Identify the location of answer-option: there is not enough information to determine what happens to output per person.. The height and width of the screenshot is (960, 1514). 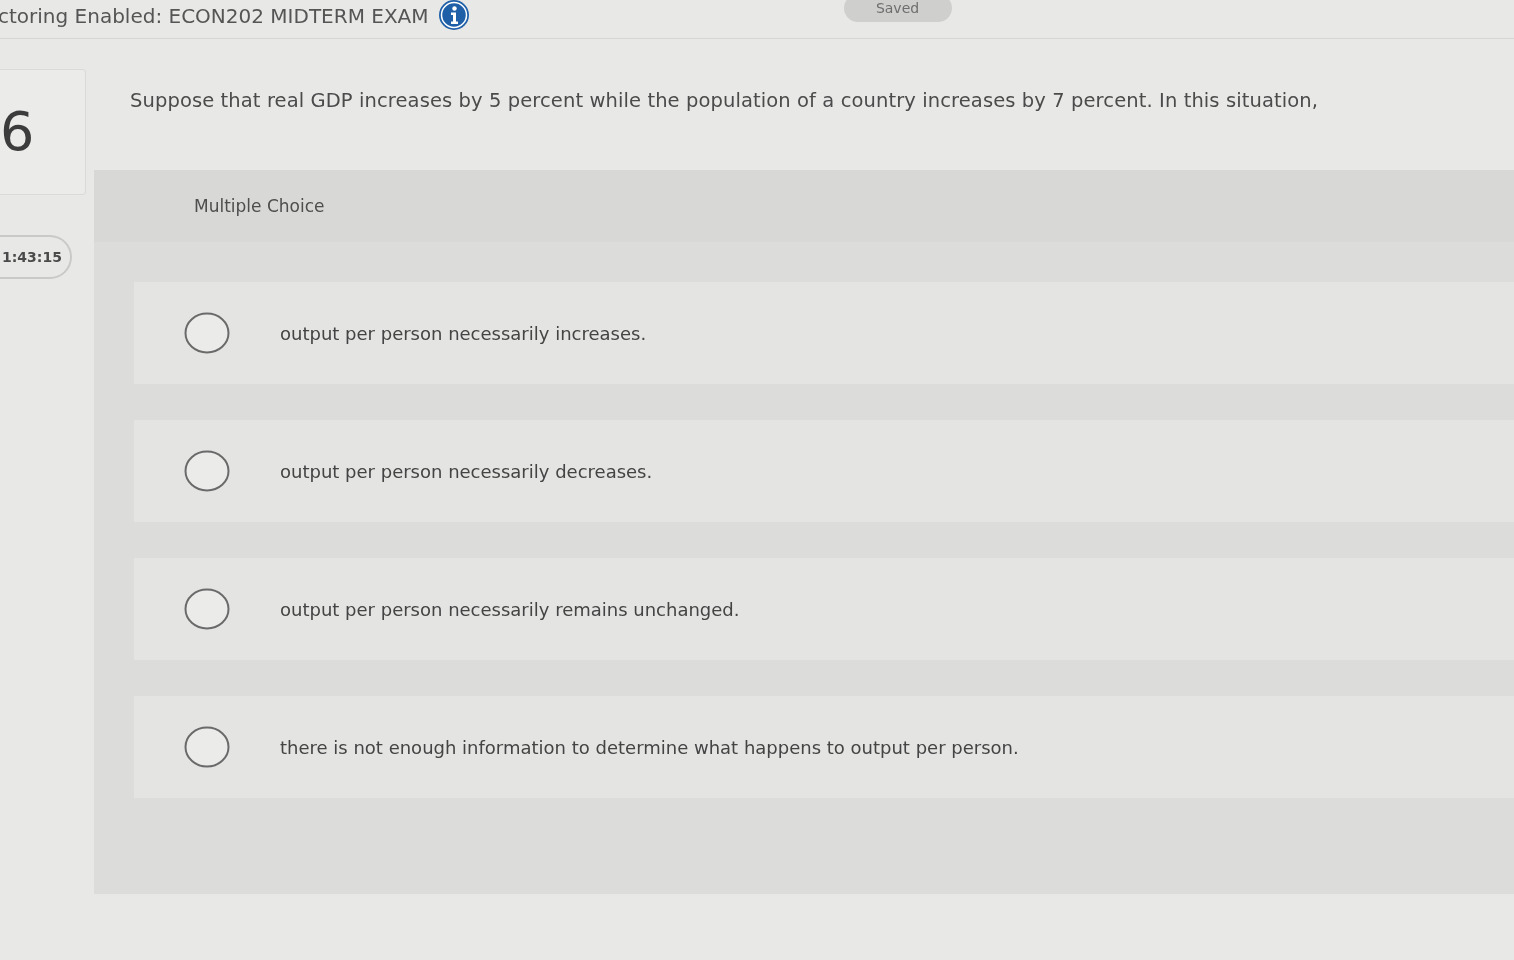
(824, 747).